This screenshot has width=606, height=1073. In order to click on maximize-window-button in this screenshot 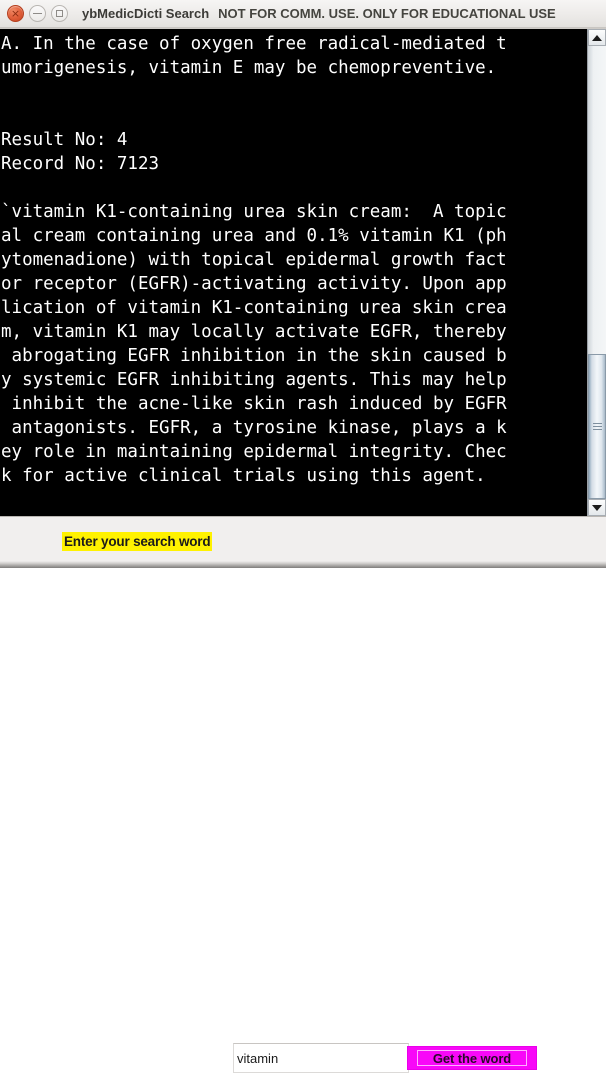, I will do `click(59, 13)`.